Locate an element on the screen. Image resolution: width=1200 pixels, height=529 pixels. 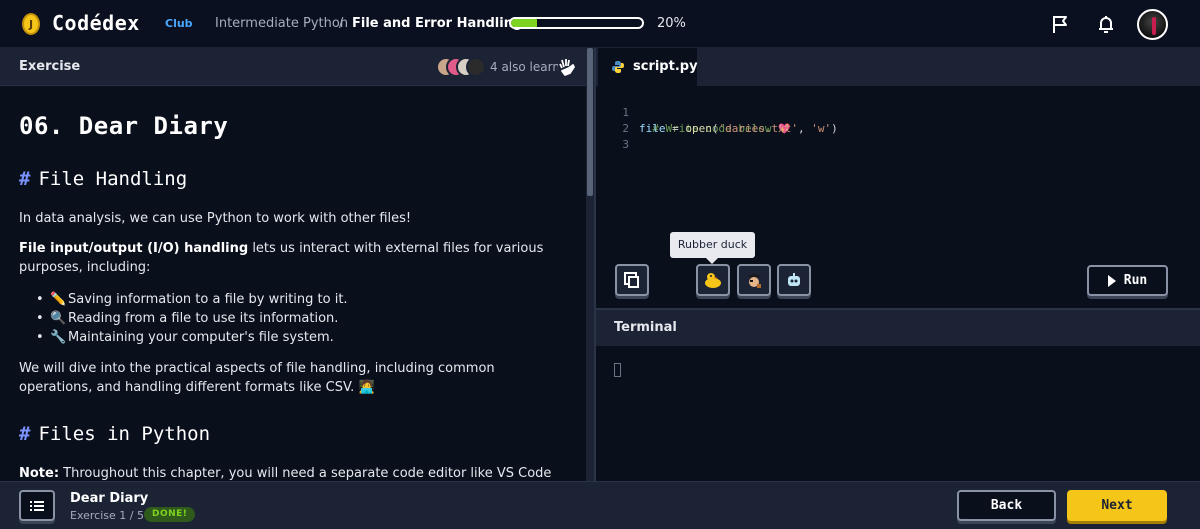
line-number: 1 is located at coordinates (625, 112).